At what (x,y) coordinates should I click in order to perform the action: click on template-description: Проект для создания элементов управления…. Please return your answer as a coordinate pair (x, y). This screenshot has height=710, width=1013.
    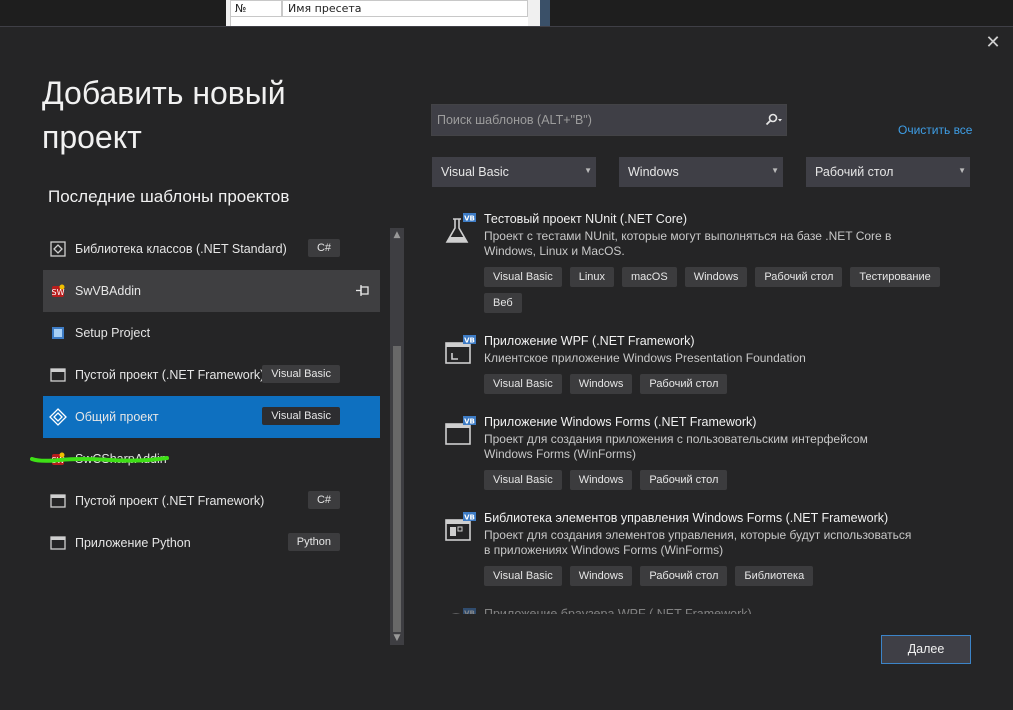
    Looking at the image, I should click on (698, 542).